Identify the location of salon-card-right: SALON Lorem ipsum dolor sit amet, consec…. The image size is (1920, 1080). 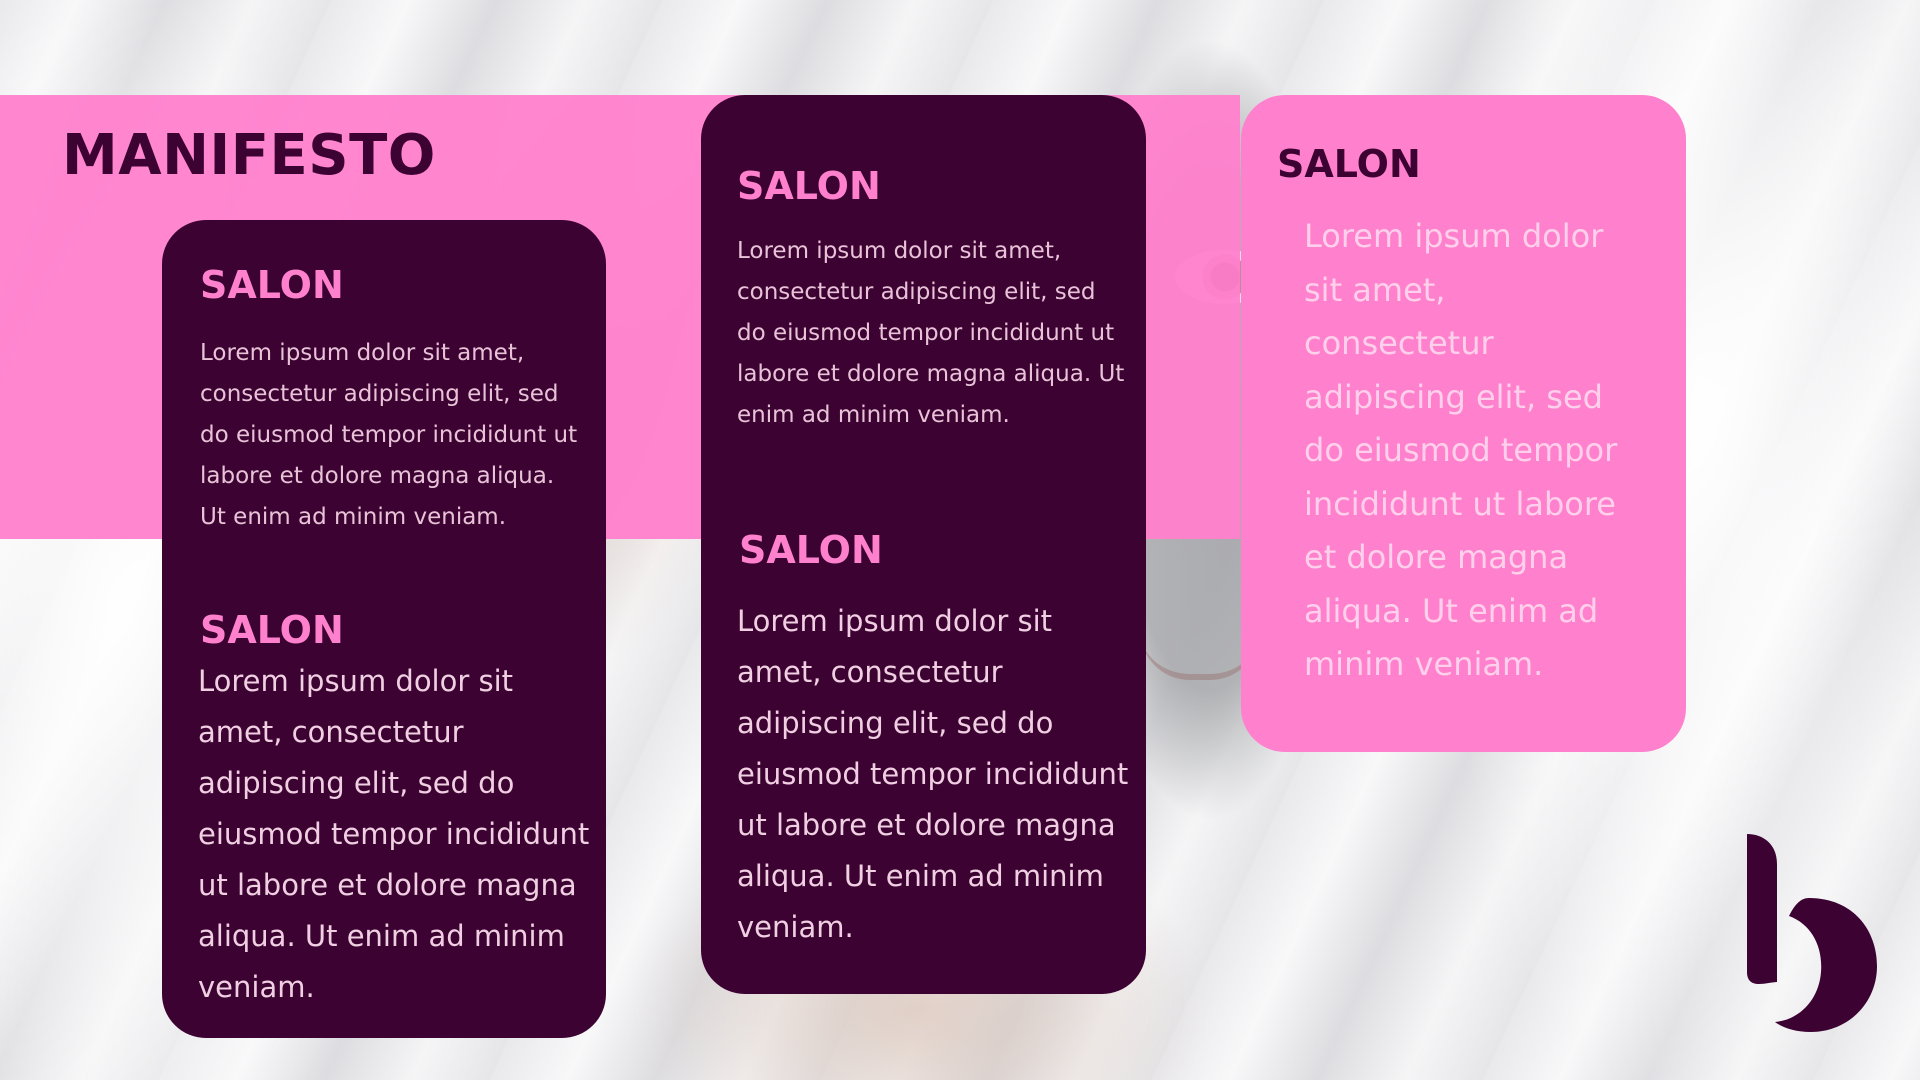
(1463, 423).